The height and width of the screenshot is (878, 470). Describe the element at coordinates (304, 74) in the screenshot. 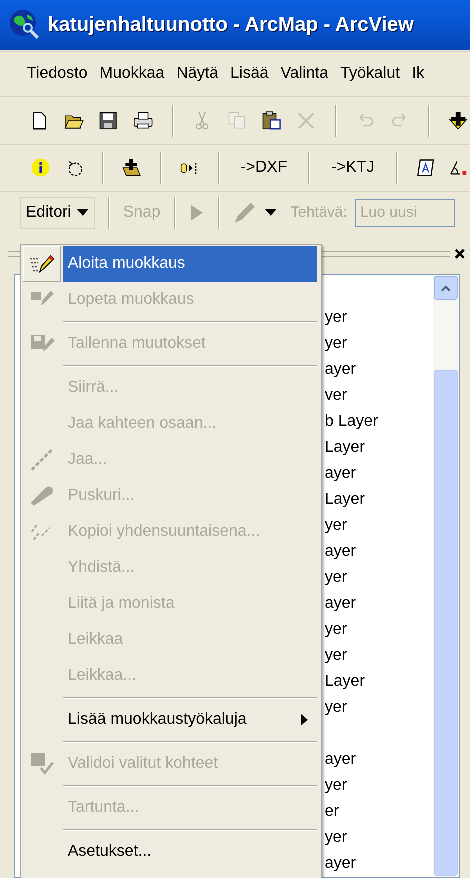

I see `menu-item: Valinta` at that location.